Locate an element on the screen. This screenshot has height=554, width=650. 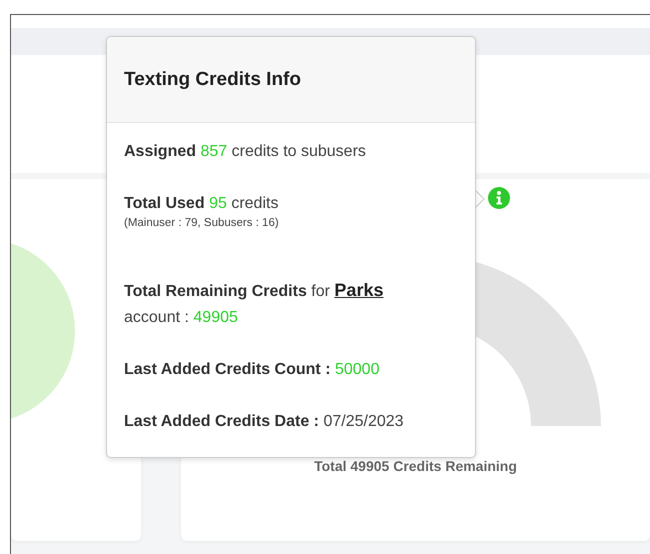
info-line: Total Remaining Credits for Parks account : 49905 is located at coordinates (254, 303).